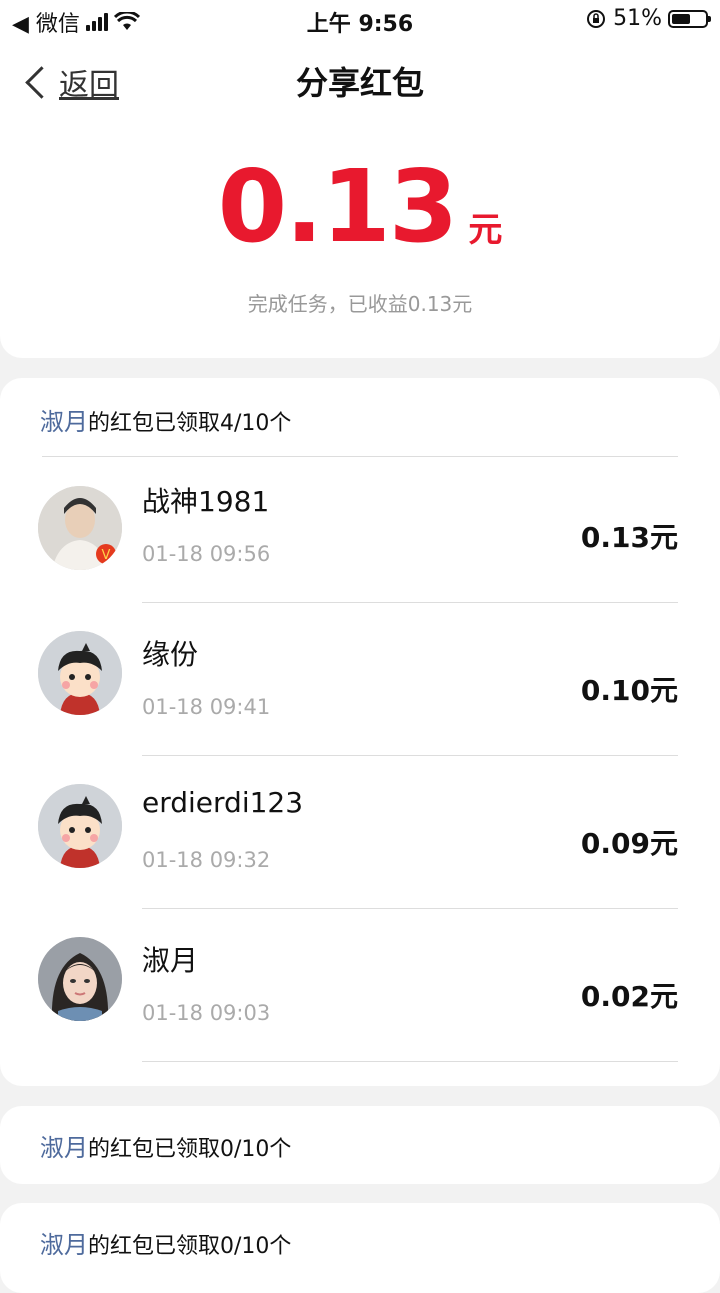 Image resolution: width=720 pixels, height=1293 pixels. Describe the element at coordinates (206, 707) in the screenshot. I see `receive-time: 01-18 09:41` at that location.